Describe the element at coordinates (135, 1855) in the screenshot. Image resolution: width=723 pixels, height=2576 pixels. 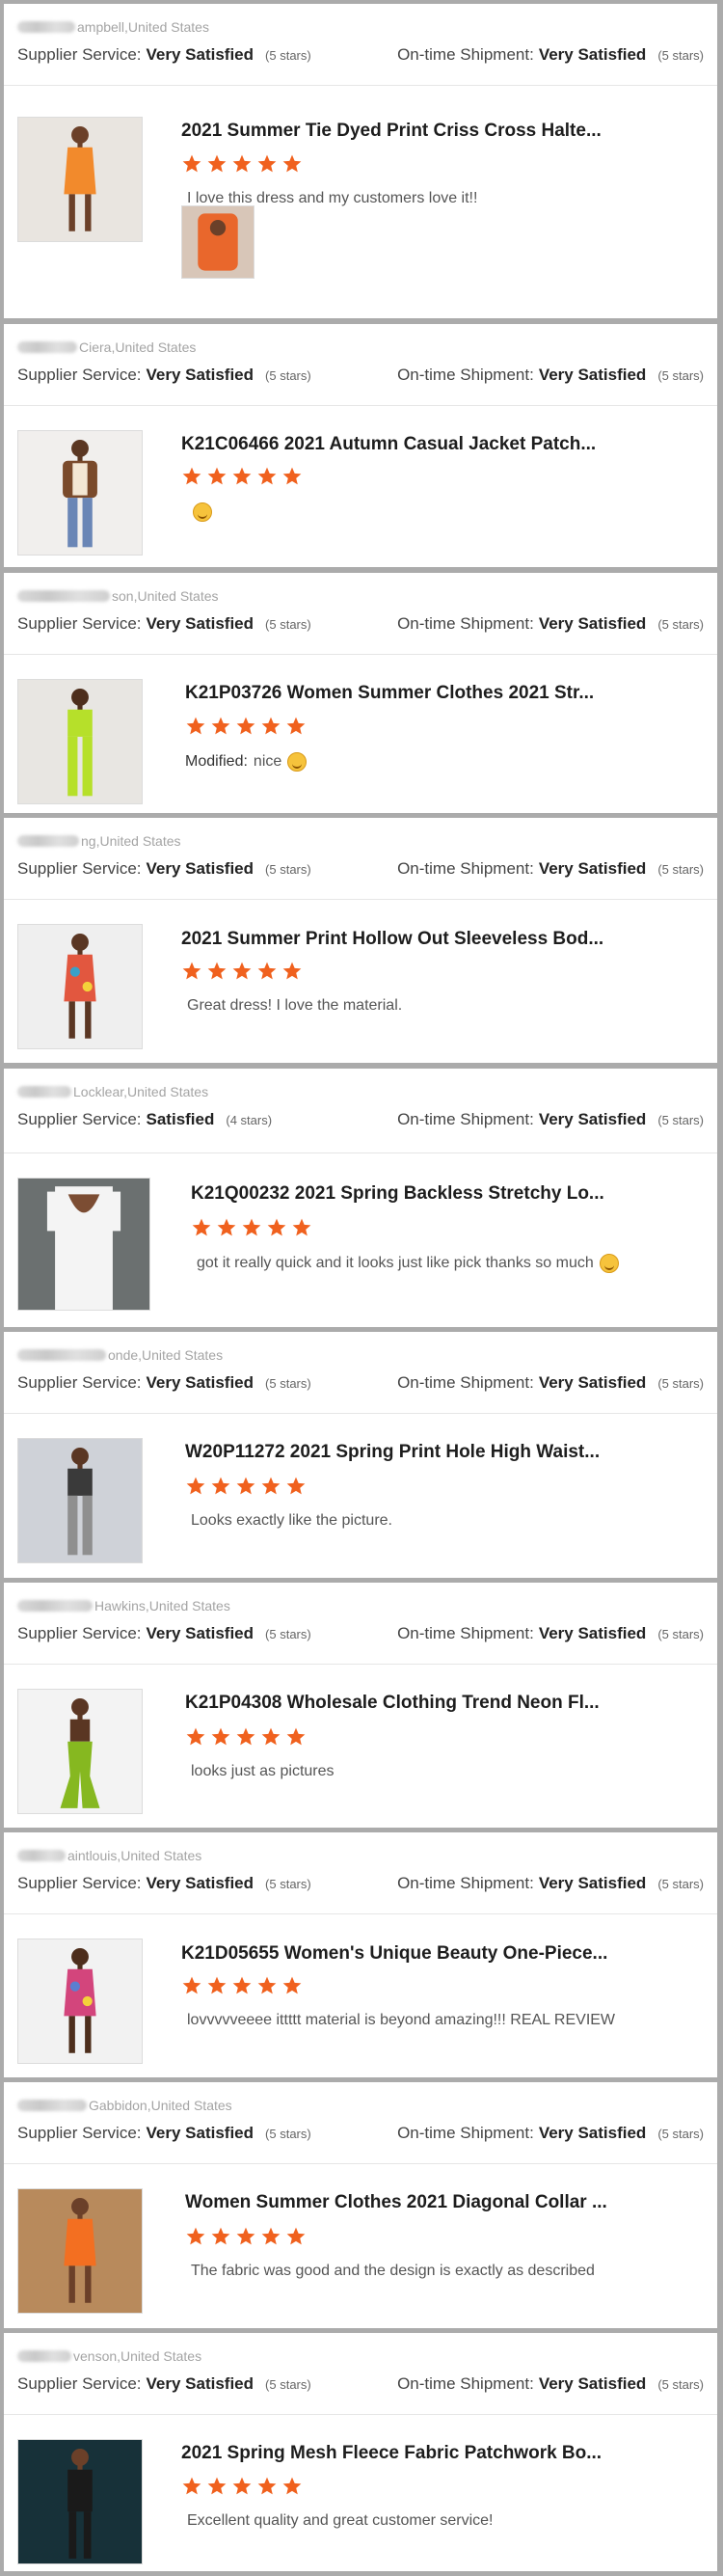
I see `reviewer-location: aintlouis,United States` at that location.